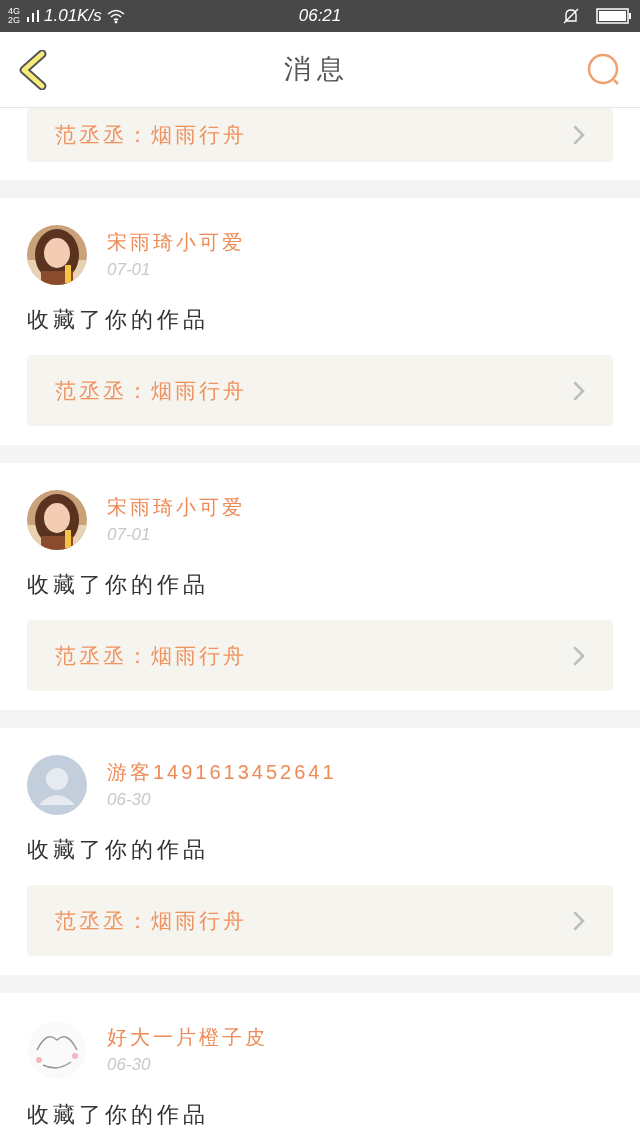 The width and height of the screenshot is (640, 1138). What do you see at coordinates (57, 785) in the screenshot?
I see `default-avatar-icon` at bounding box center [57, 785].